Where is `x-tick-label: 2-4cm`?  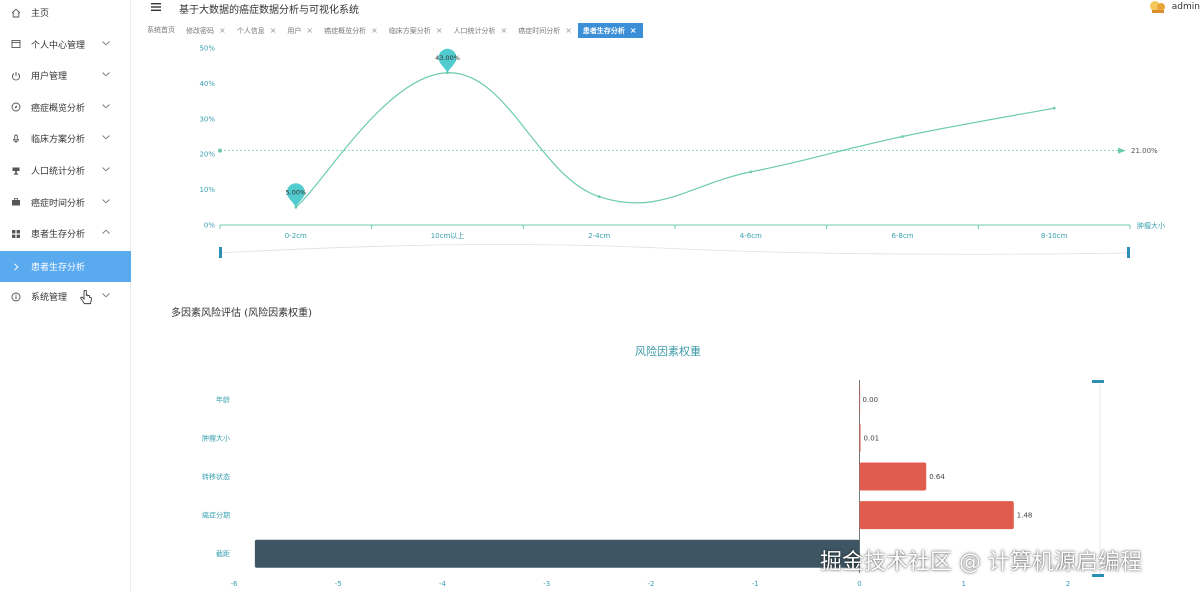 x-tick-label: 2-4cm is located at coordinates (599, 236).